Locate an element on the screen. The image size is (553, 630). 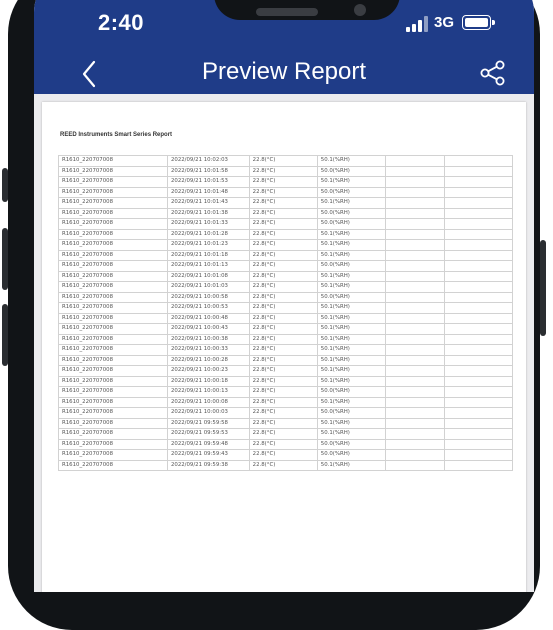
table-cell: 2022/09/21 09:59:38 is located at coordinates (208, 465).